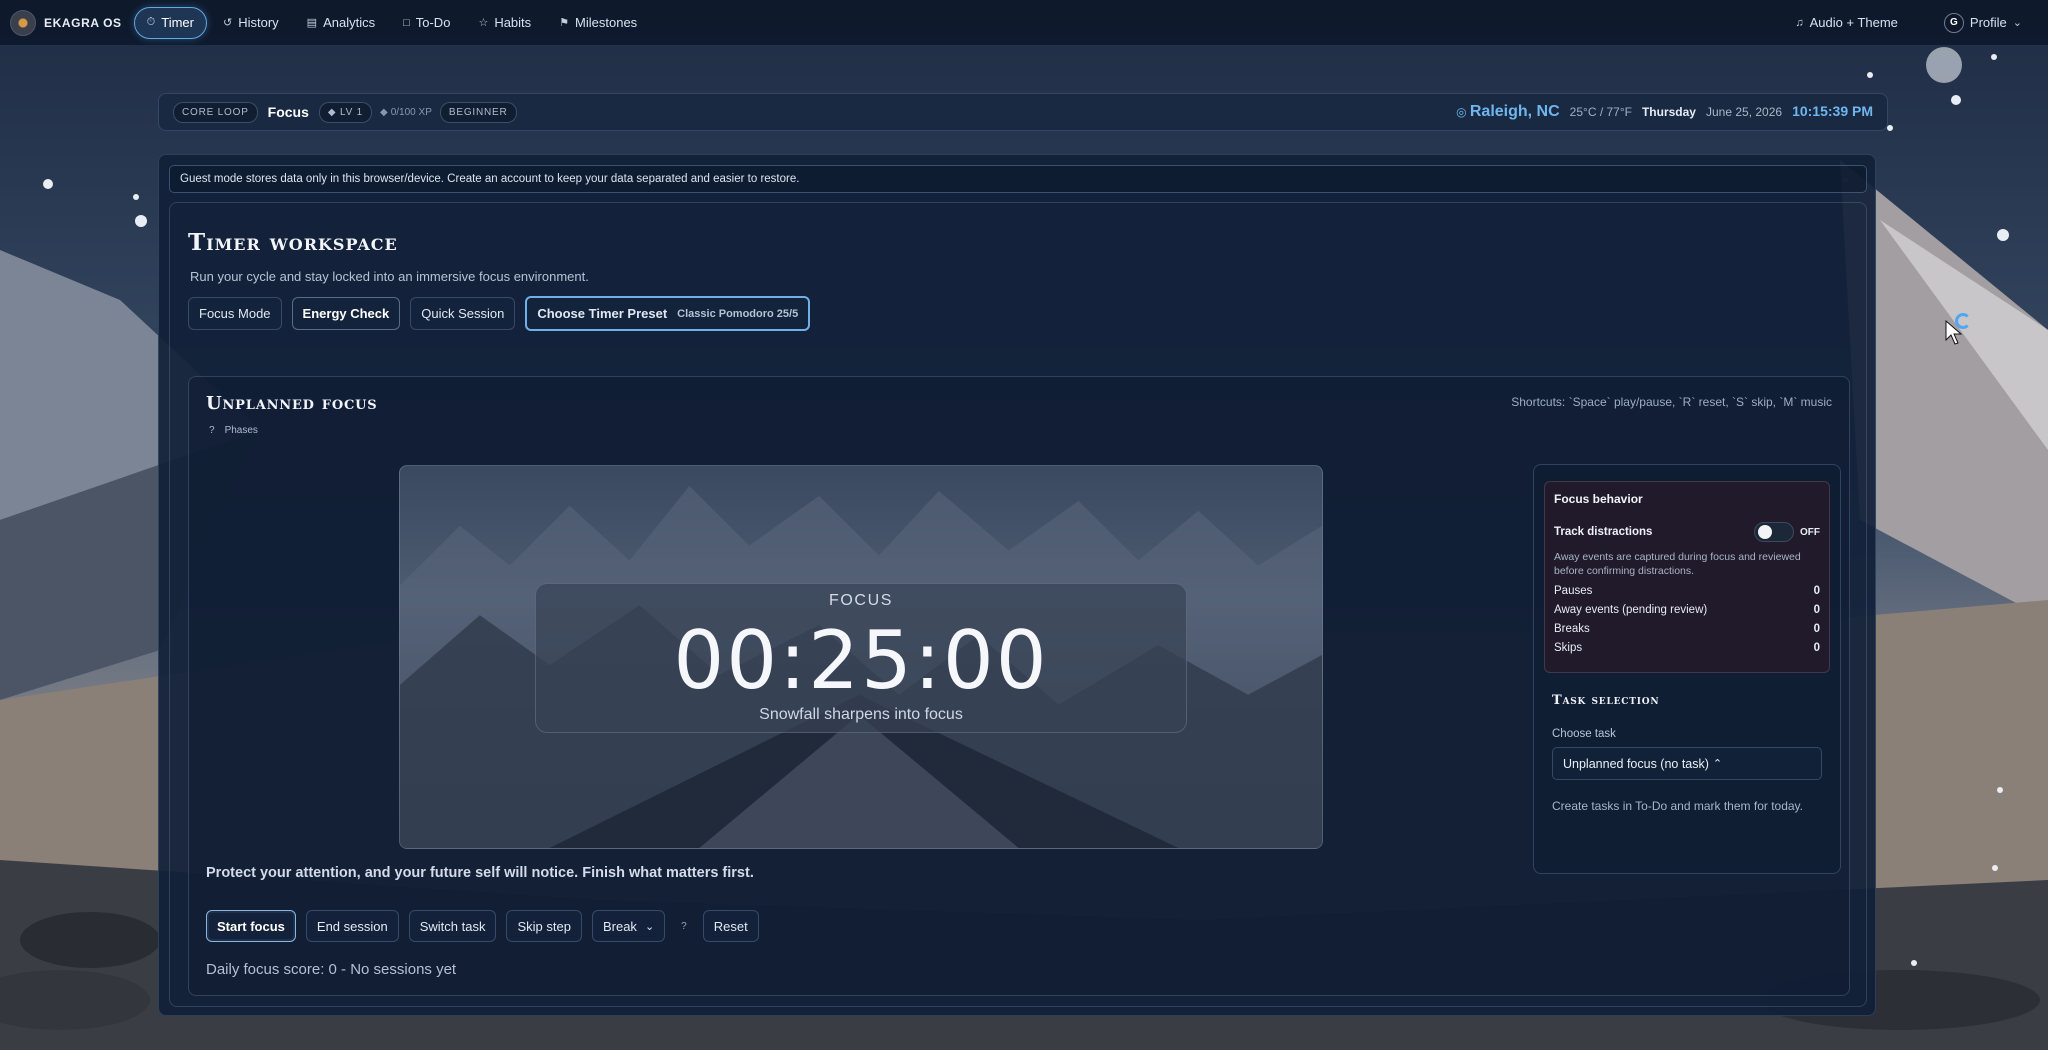 This screenshot has width=2048, height=1050. I want to click on help-icon: ?, so click(684, 926).